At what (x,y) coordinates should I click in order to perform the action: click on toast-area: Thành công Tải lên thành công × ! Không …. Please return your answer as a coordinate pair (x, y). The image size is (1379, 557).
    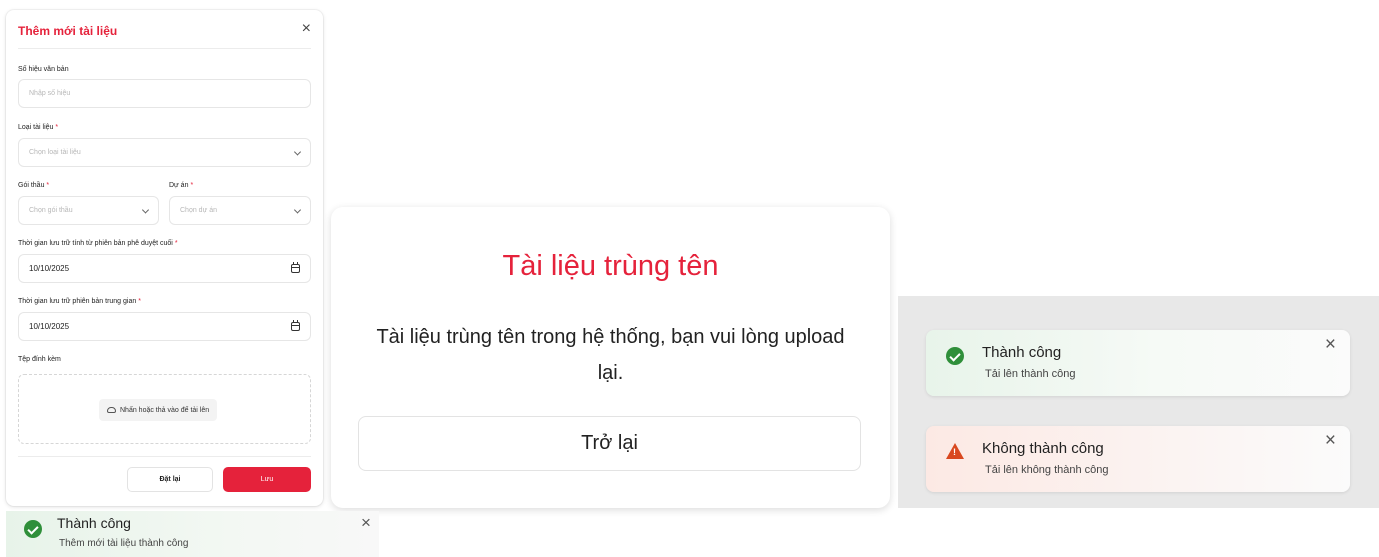
    Looking at the image, I should click on (1138, 402).